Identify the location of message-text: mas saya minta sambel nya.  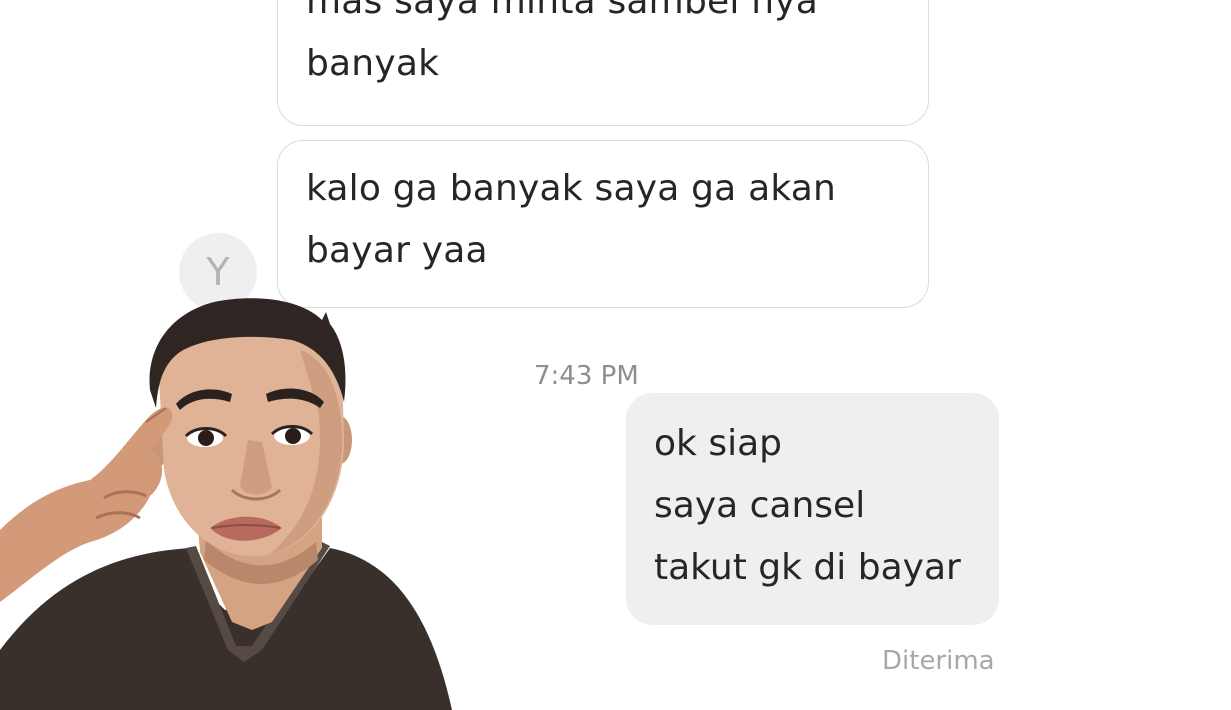
(562, 11).